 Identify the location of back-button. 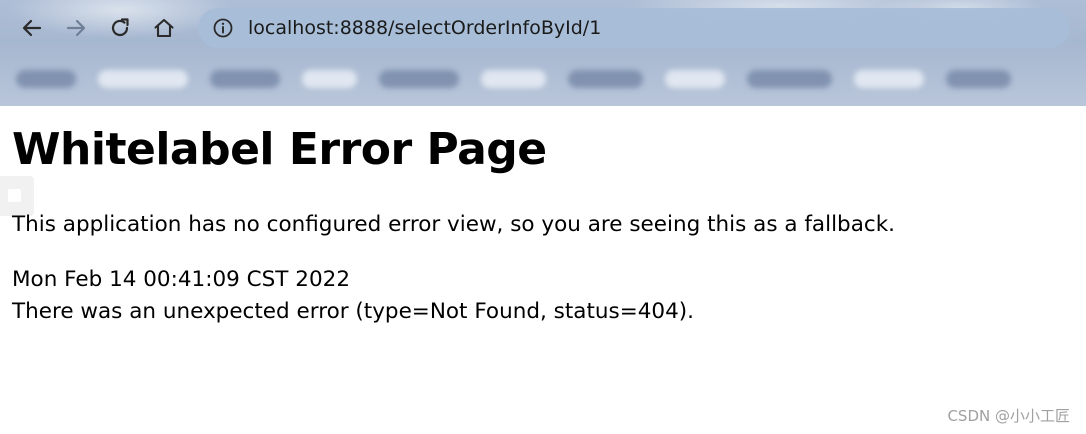
(32, 28).